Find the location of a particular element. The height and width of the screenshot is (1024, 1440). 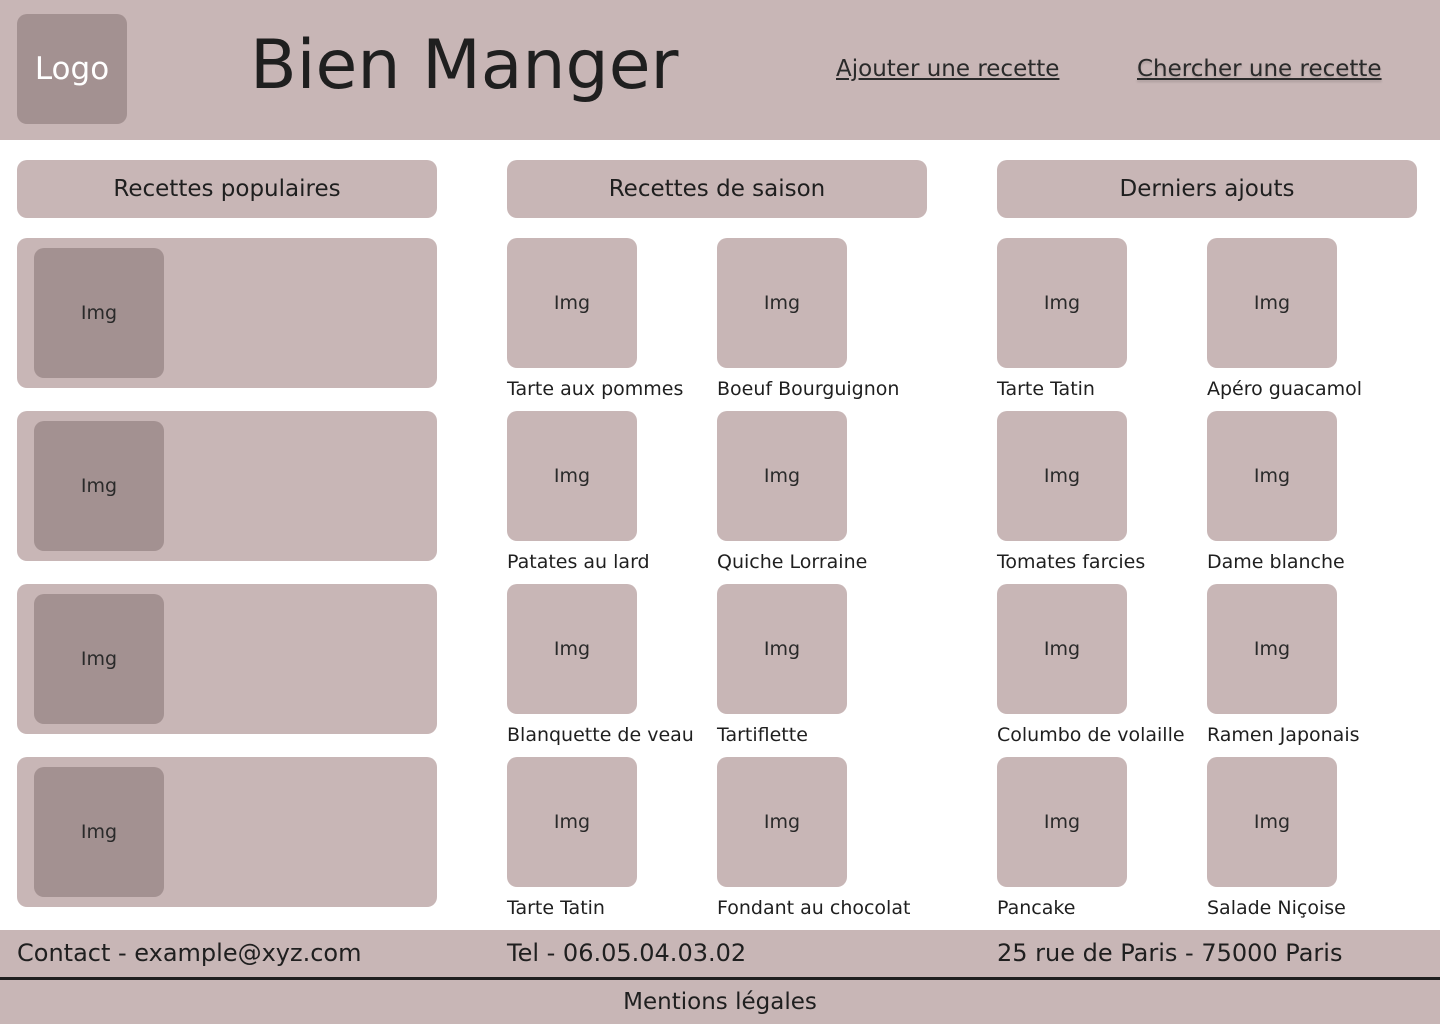

footer-contact-email: Contact - example@xyz.com is located at coordinates (189, 953).